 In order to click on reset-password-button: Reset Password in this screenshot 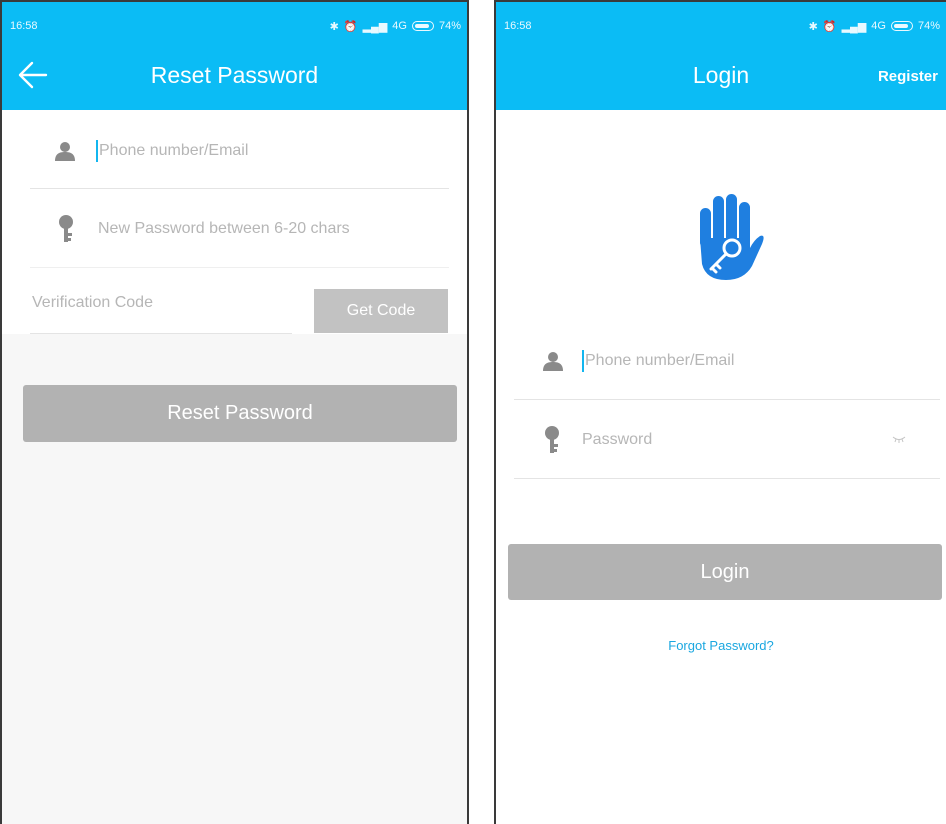, I will do `click(240, 413)`.